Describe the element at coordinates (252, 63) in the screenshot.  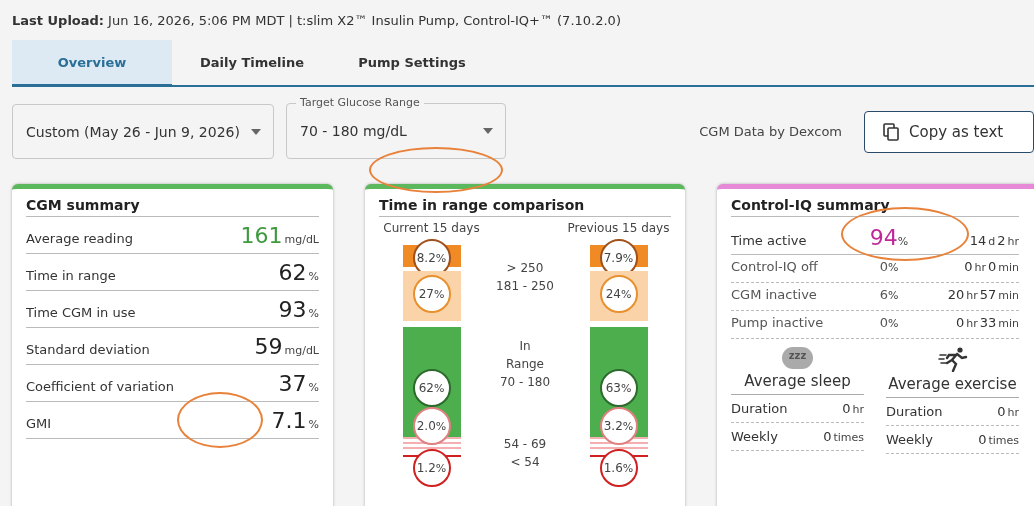
I see `tab: Daily Timeline` at that location.